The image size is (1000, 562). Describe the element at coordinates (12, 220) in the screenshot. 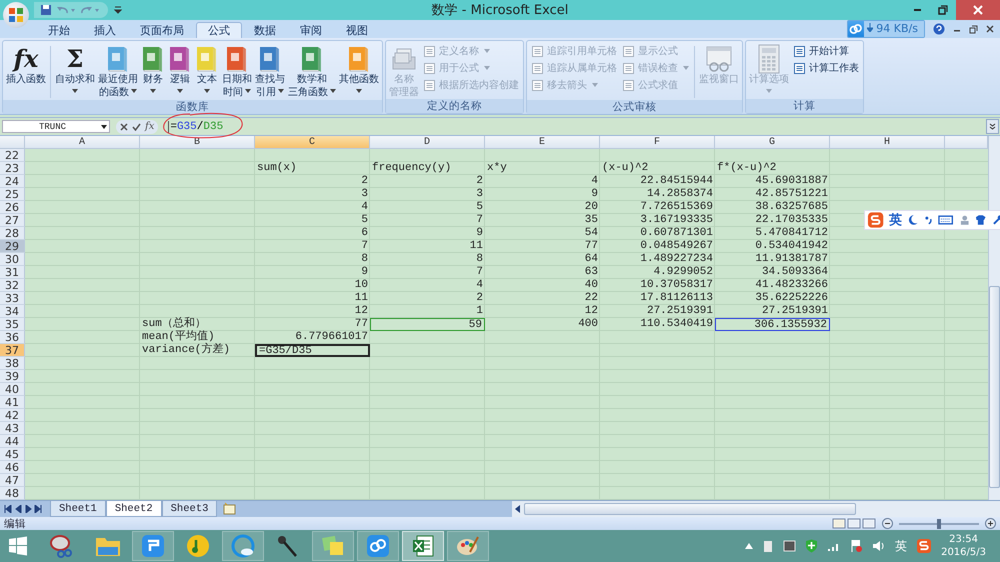

I see `row-header: 27` at that location.